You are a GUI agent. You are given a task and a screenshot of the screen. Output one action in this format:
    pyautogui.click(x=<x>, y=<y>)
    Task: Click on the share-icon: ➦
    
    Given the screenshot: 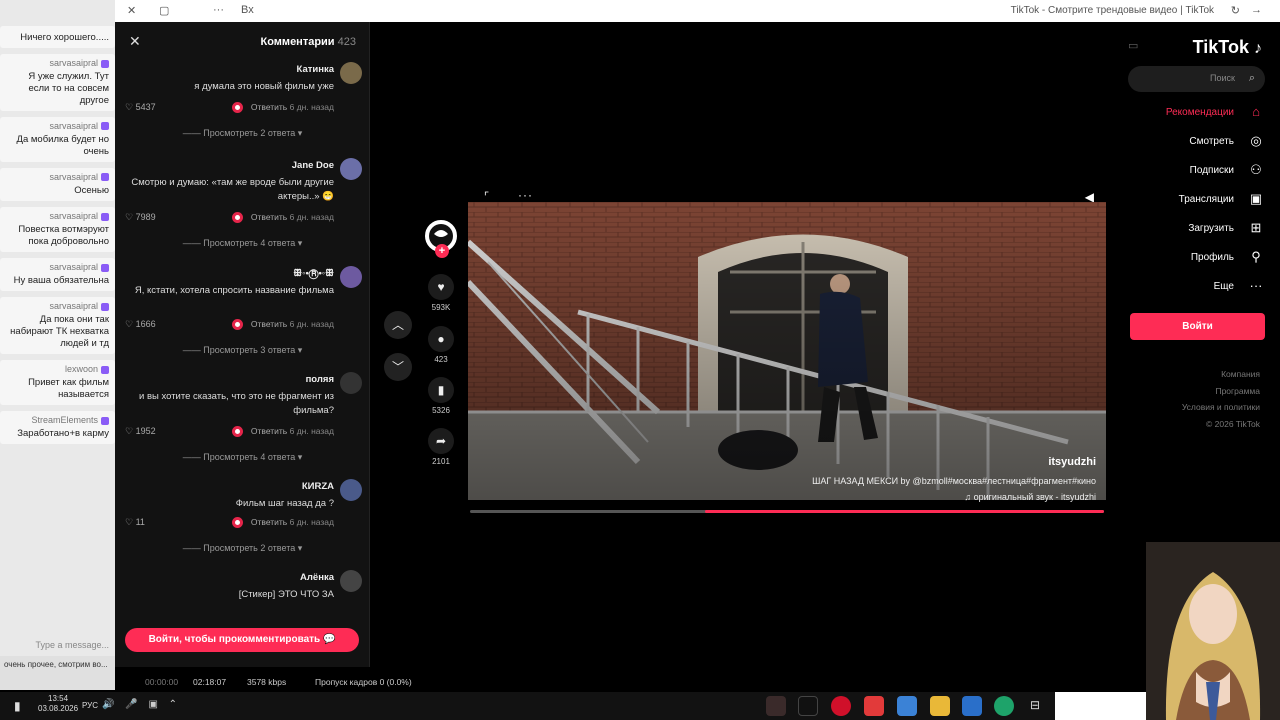 What is the action you would take?
    pyautogui.click(x=441, y=441)
    